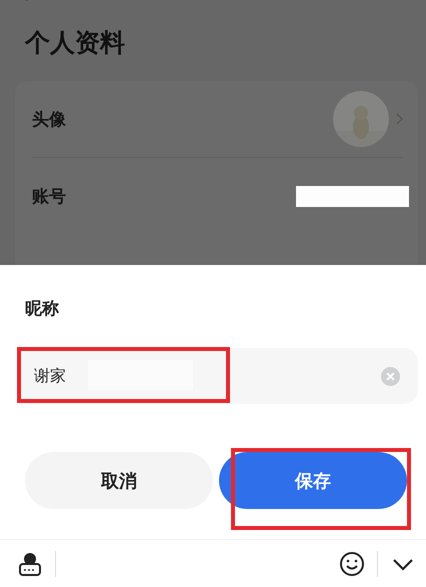  I want to click on keyboard-globe-icon, so click(30, 563).